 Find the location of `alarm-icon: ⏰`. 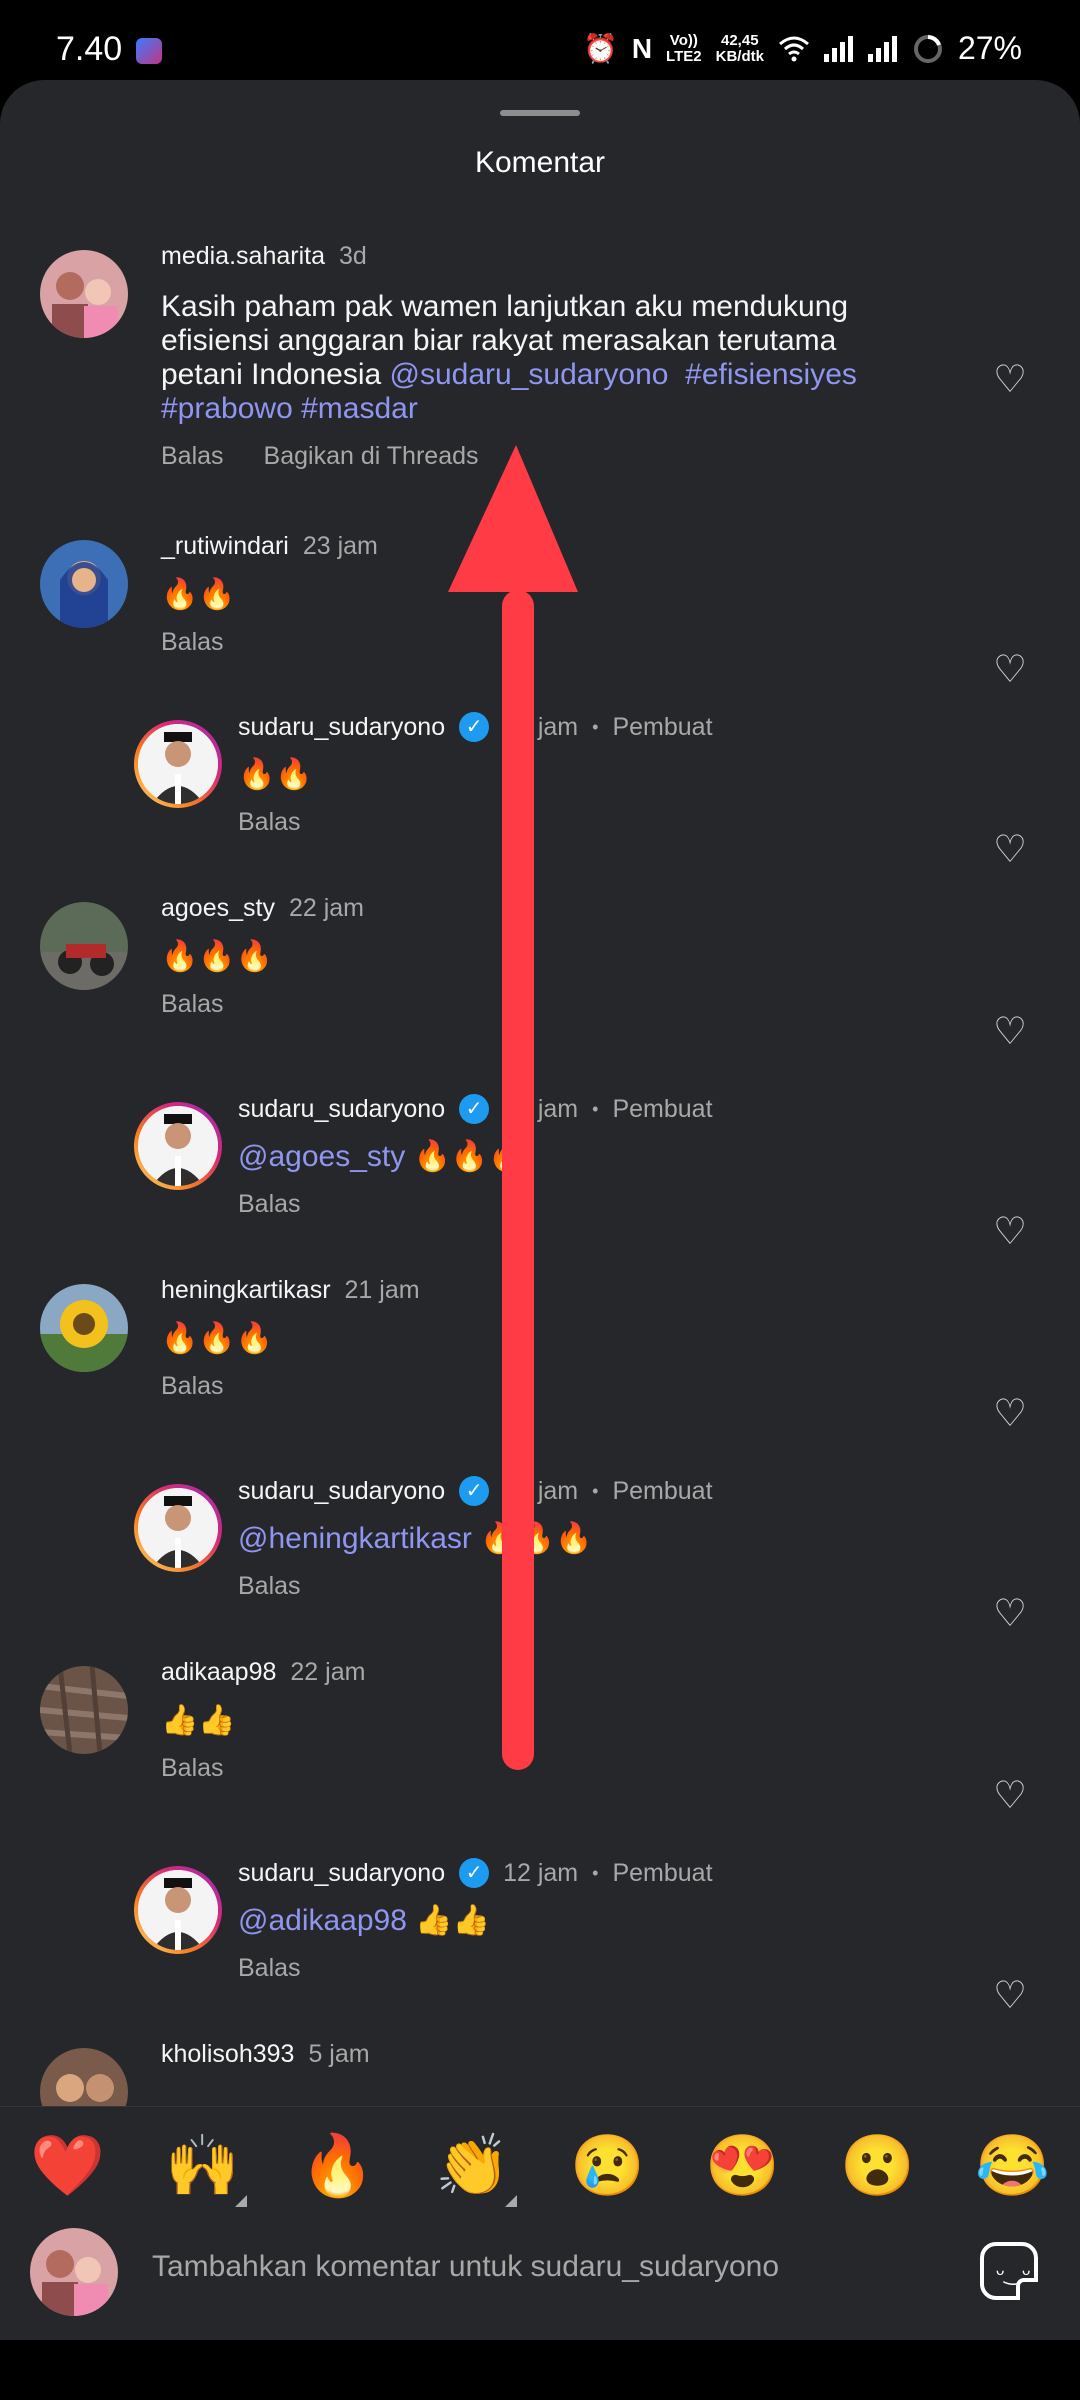

alarm-icon: ⏰ is located at coordinates (600, 48).